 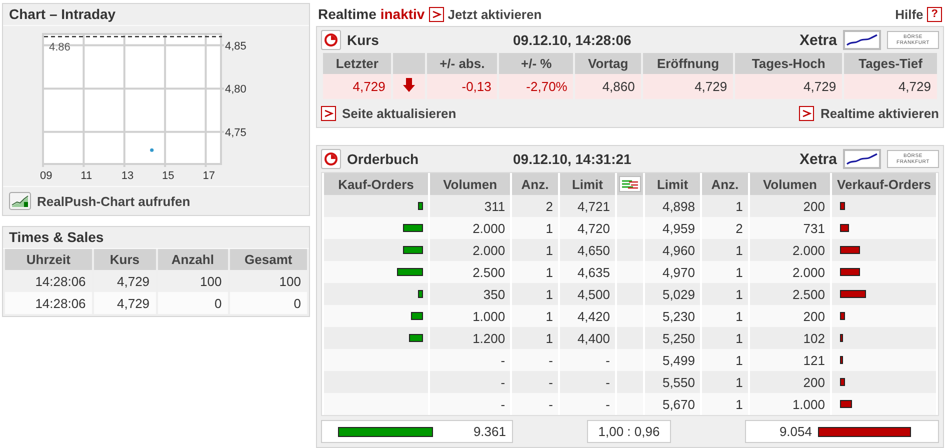 What do you see at coordinates (879, 113) in the screenshot?
I see `action-link: Realtime aktivieren` at bounding box center [879, 113].